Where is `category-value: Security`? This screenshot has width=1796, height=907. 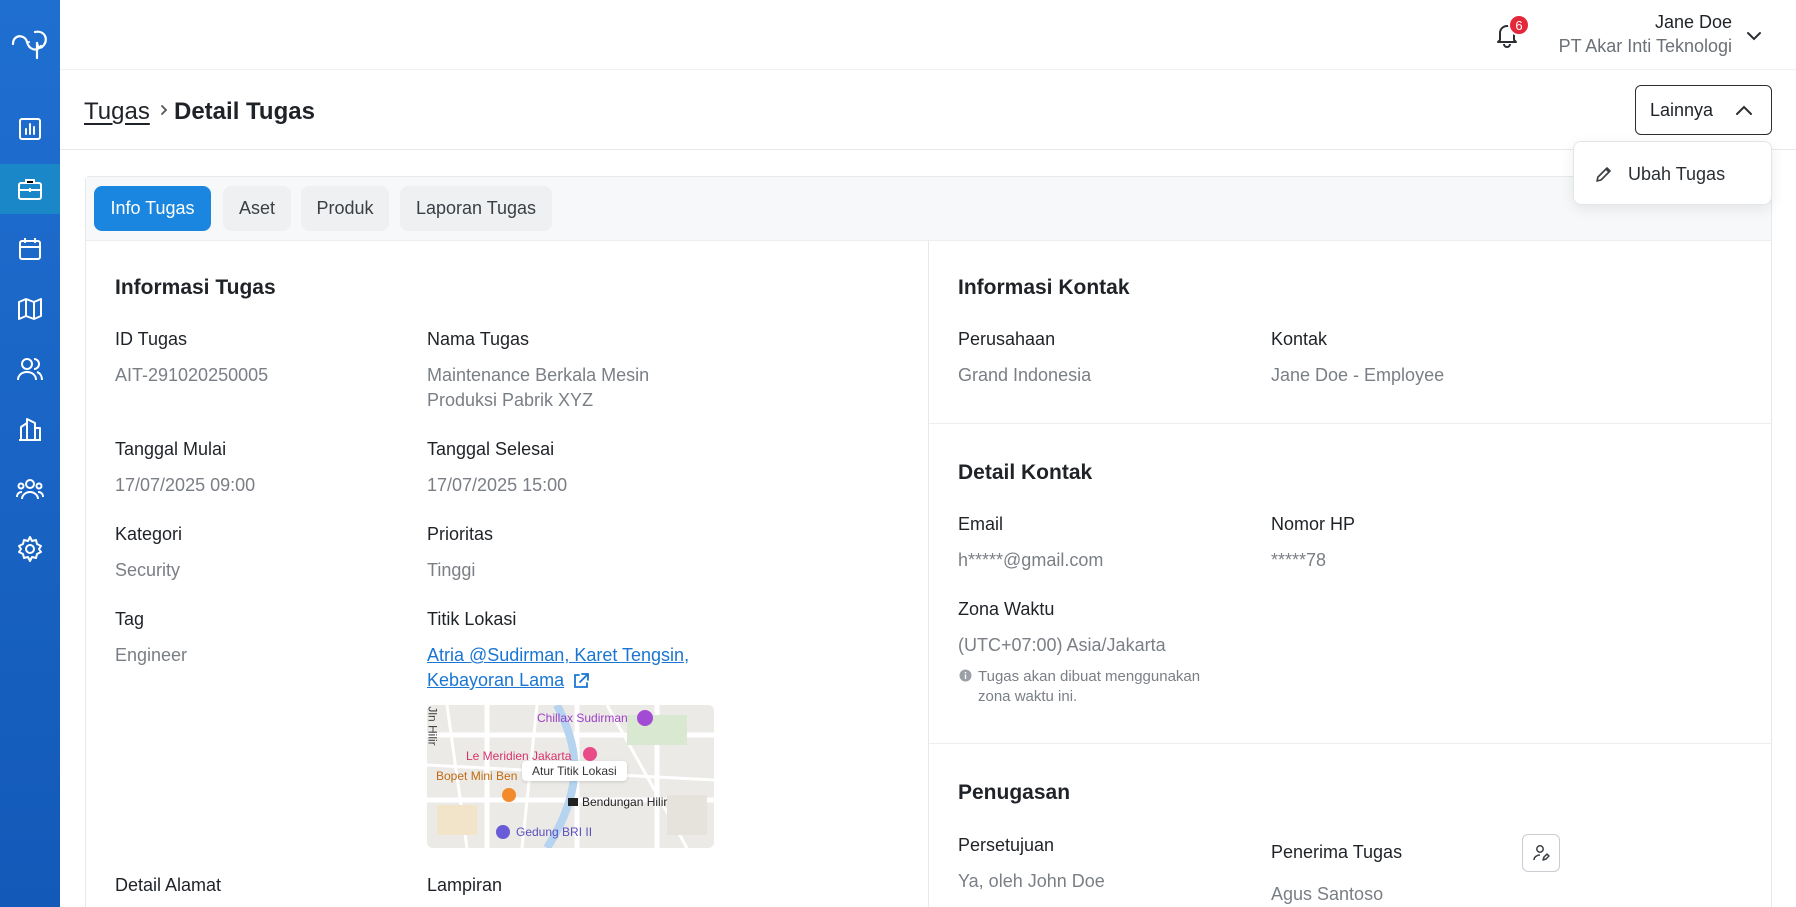 category-value: Security is located at coordinates (148, 570).